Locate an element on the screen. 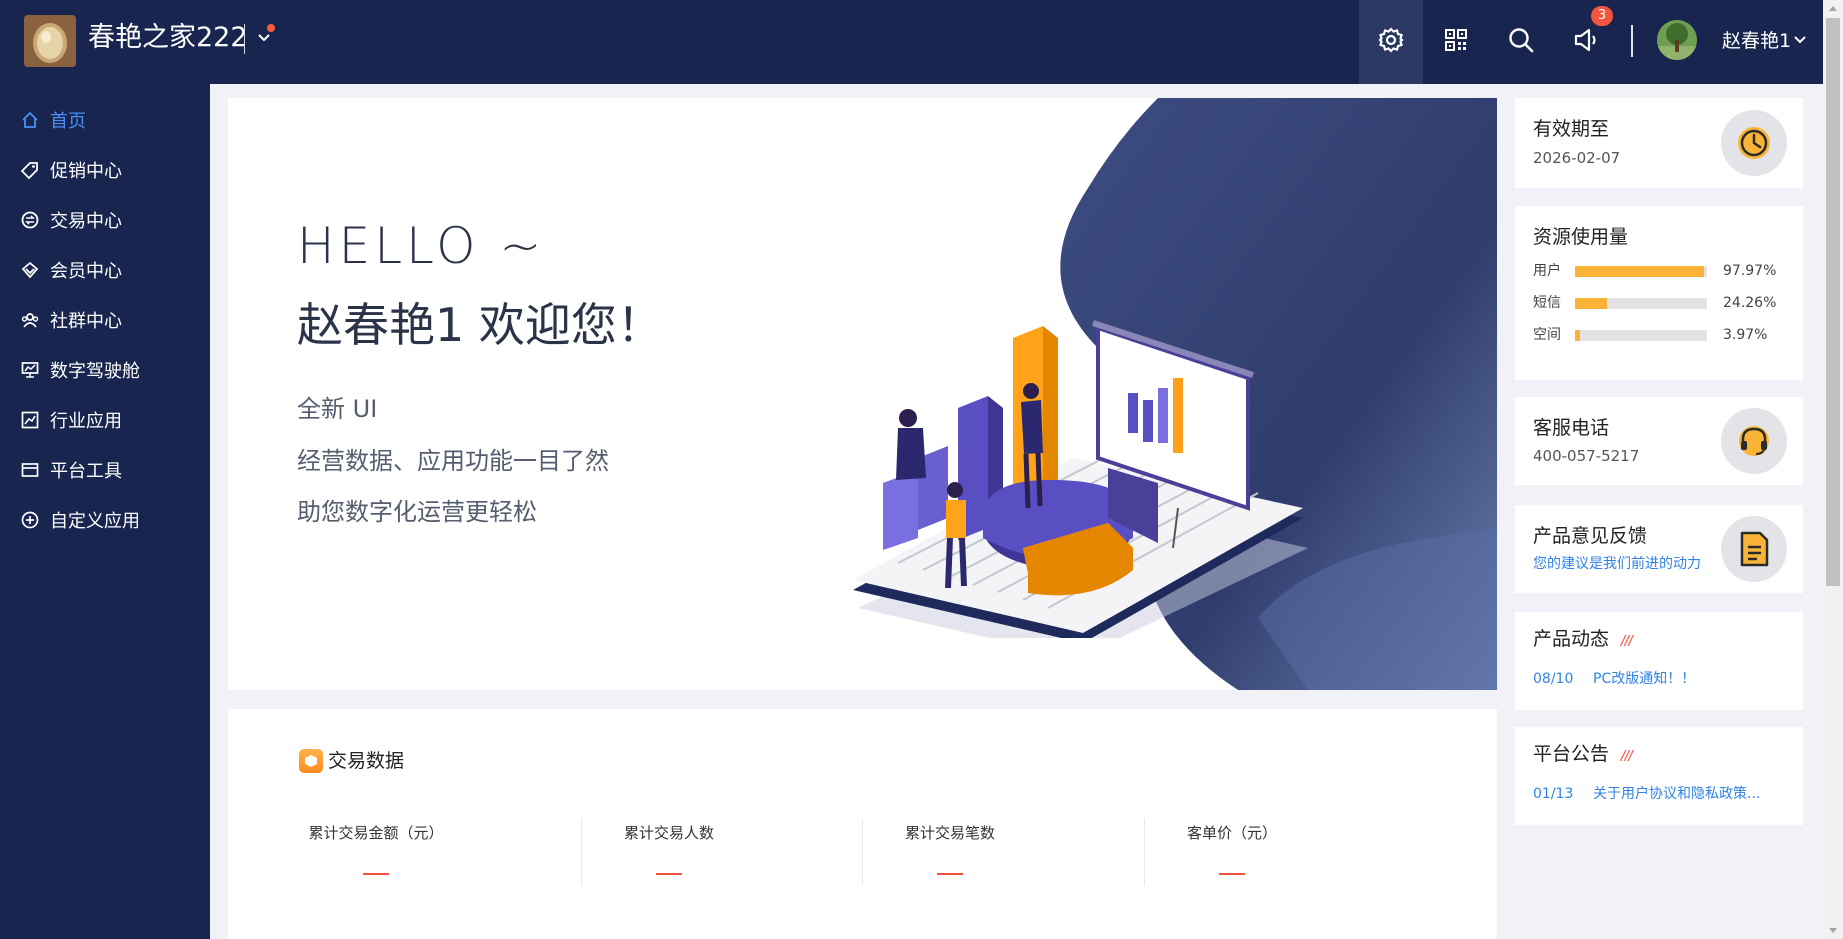 The width and height of the screenshot is (1843, 939). sidebar-item-label: 促销中心 is located at coordinates (86, 171).